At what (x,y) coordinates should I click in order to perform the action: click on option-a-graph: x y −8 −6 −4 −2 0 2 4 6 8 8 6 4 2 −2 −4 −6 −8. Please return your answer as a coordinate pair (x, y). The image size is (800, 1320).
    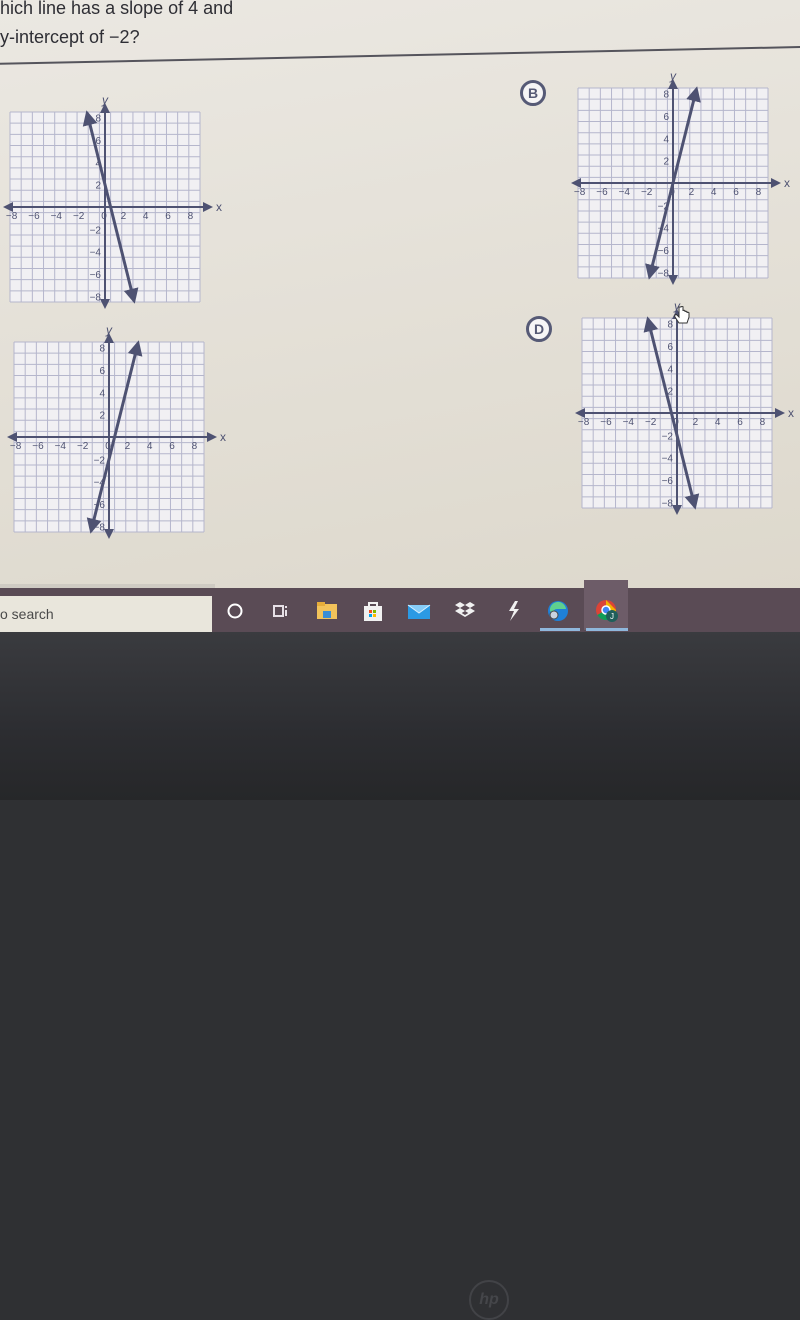
    Looking at the image, I should click on (112, 201).